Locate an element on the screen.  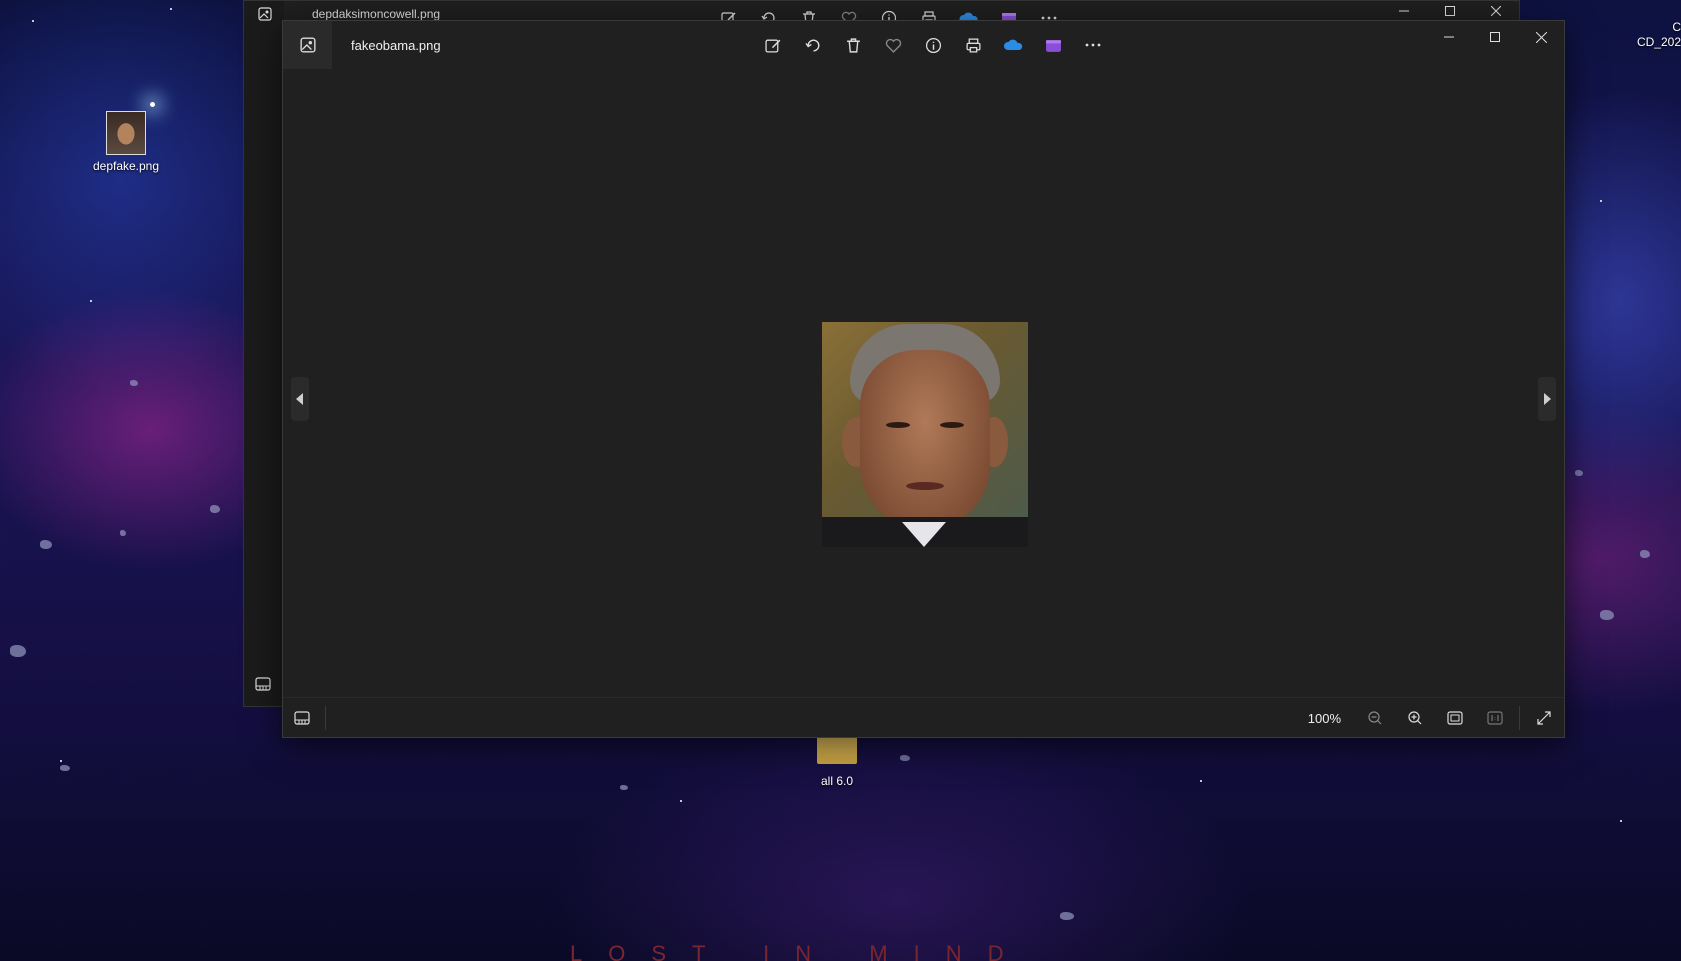
window-title: fakeobama.png is located at coordinates (396, 45).